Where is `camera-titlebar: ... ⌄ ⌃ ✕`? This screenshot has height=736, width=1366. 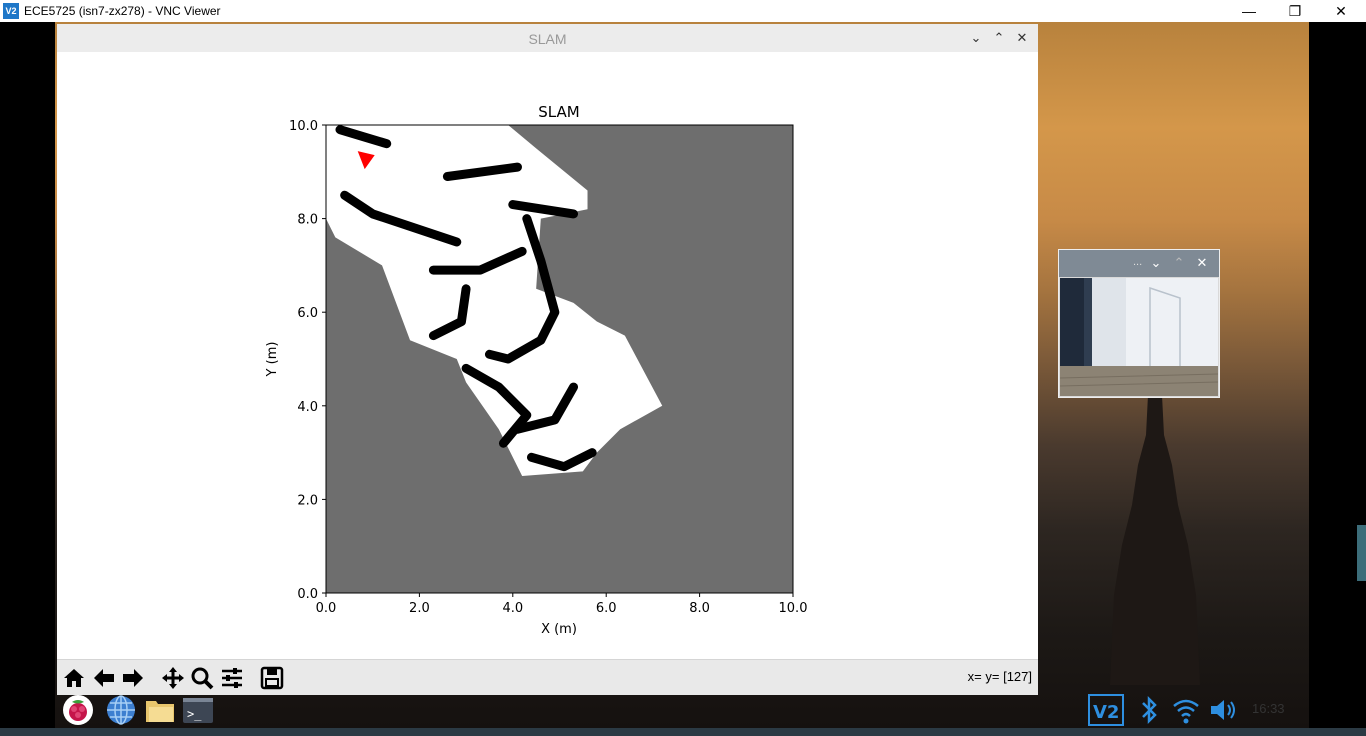
camera-titlebar: ... ⌄ ⌃ ✕ is located at coordinates (1139, 263).